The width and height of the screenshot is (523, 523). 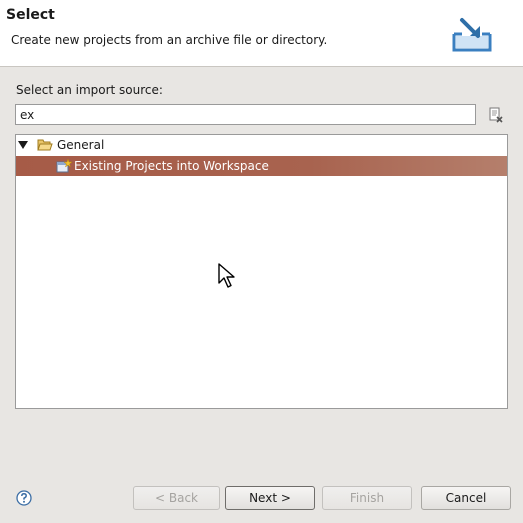 I want to click on finish-button: Finish, so click(x=367, y=498).